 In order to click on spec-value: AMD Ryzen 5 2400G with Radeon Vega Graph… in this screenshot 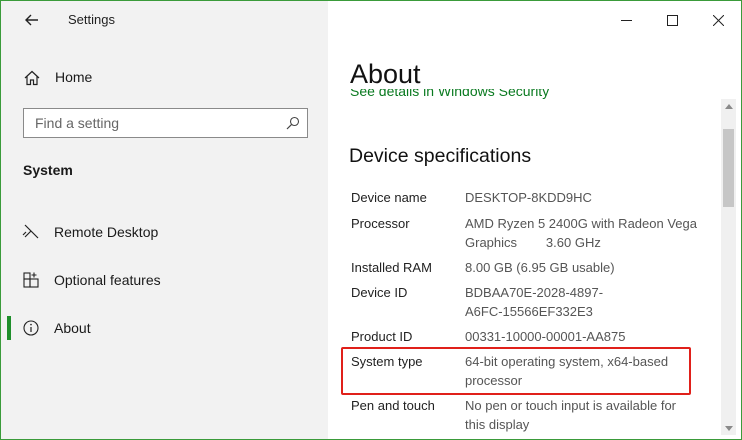, I will do `click(590, 233)`.